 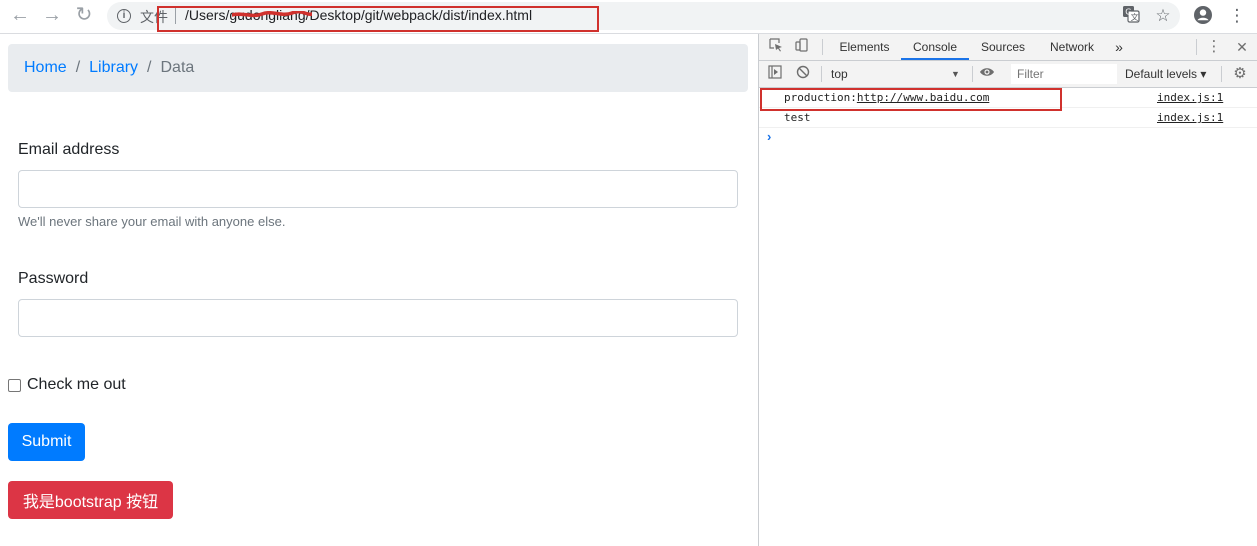 I want to click on svg-text: 文, so click(x=1135, y=17).